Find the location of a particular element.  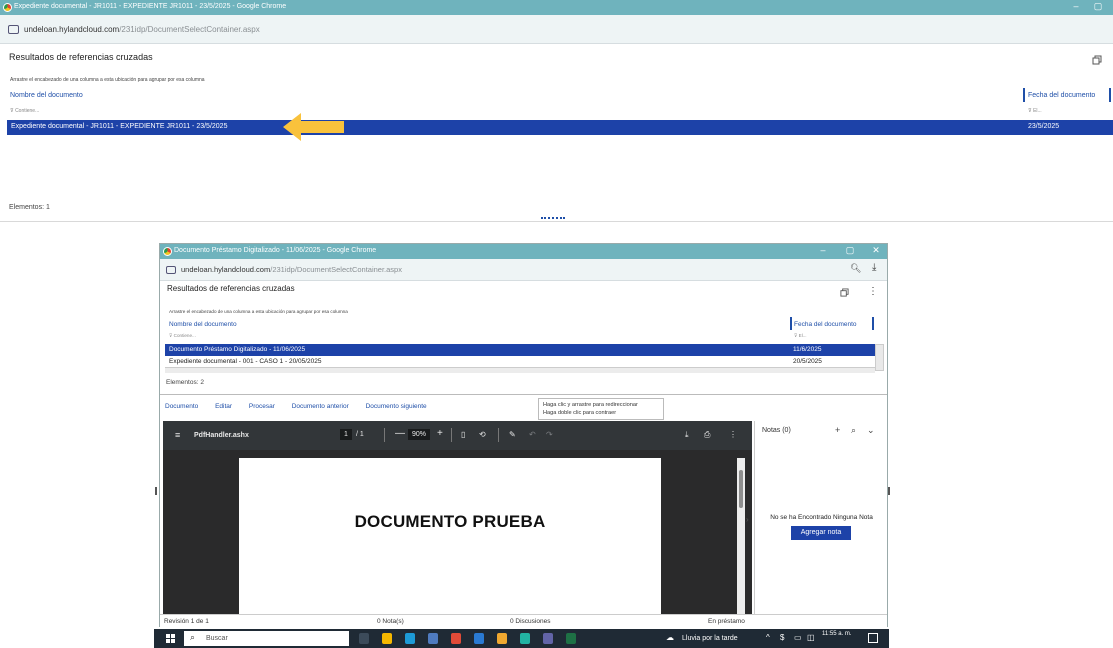

edge-icon is located at coordinates (410, 638).